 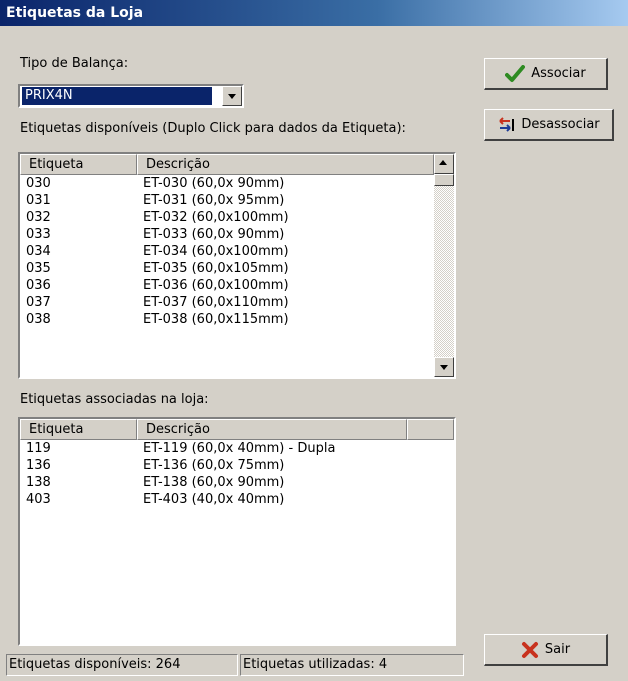 I want to click on disassociate-button-label: Desassociar, so click(x=560, y=124).